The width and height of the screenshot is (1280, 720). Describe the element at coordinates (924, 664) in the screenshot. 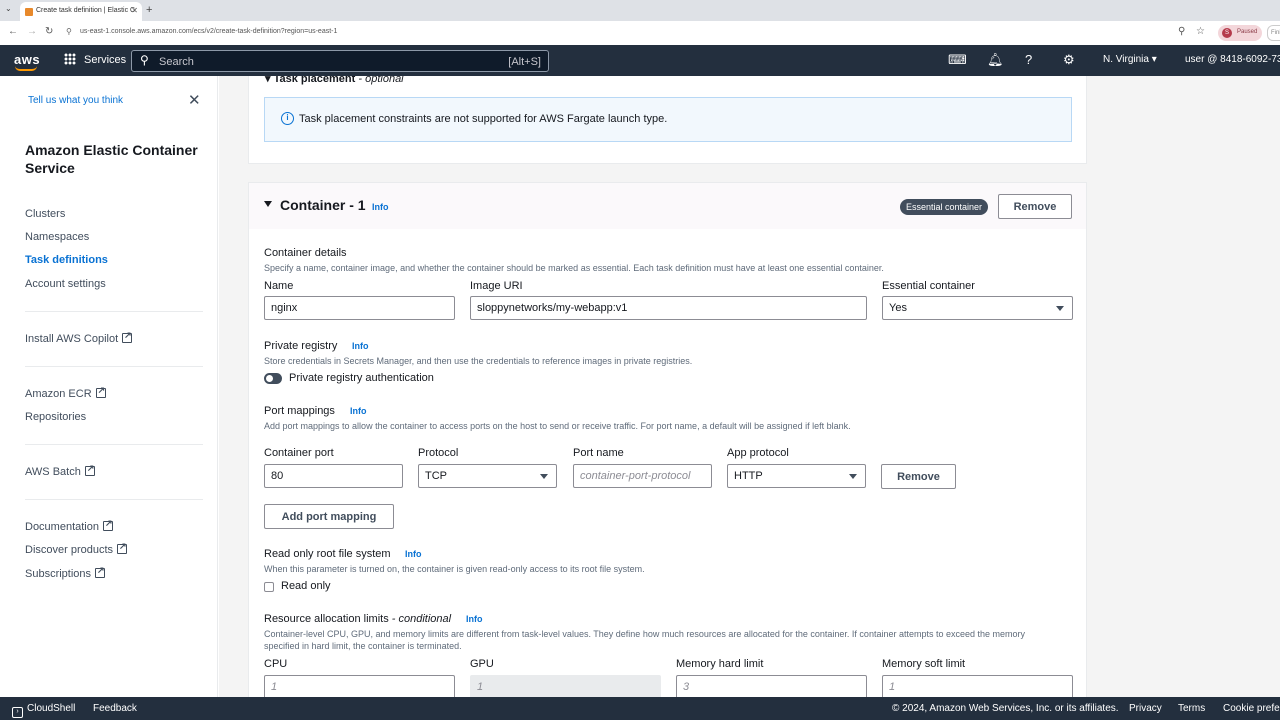

I see `memory-soft-limit-label: Memory soft limit` at that location.